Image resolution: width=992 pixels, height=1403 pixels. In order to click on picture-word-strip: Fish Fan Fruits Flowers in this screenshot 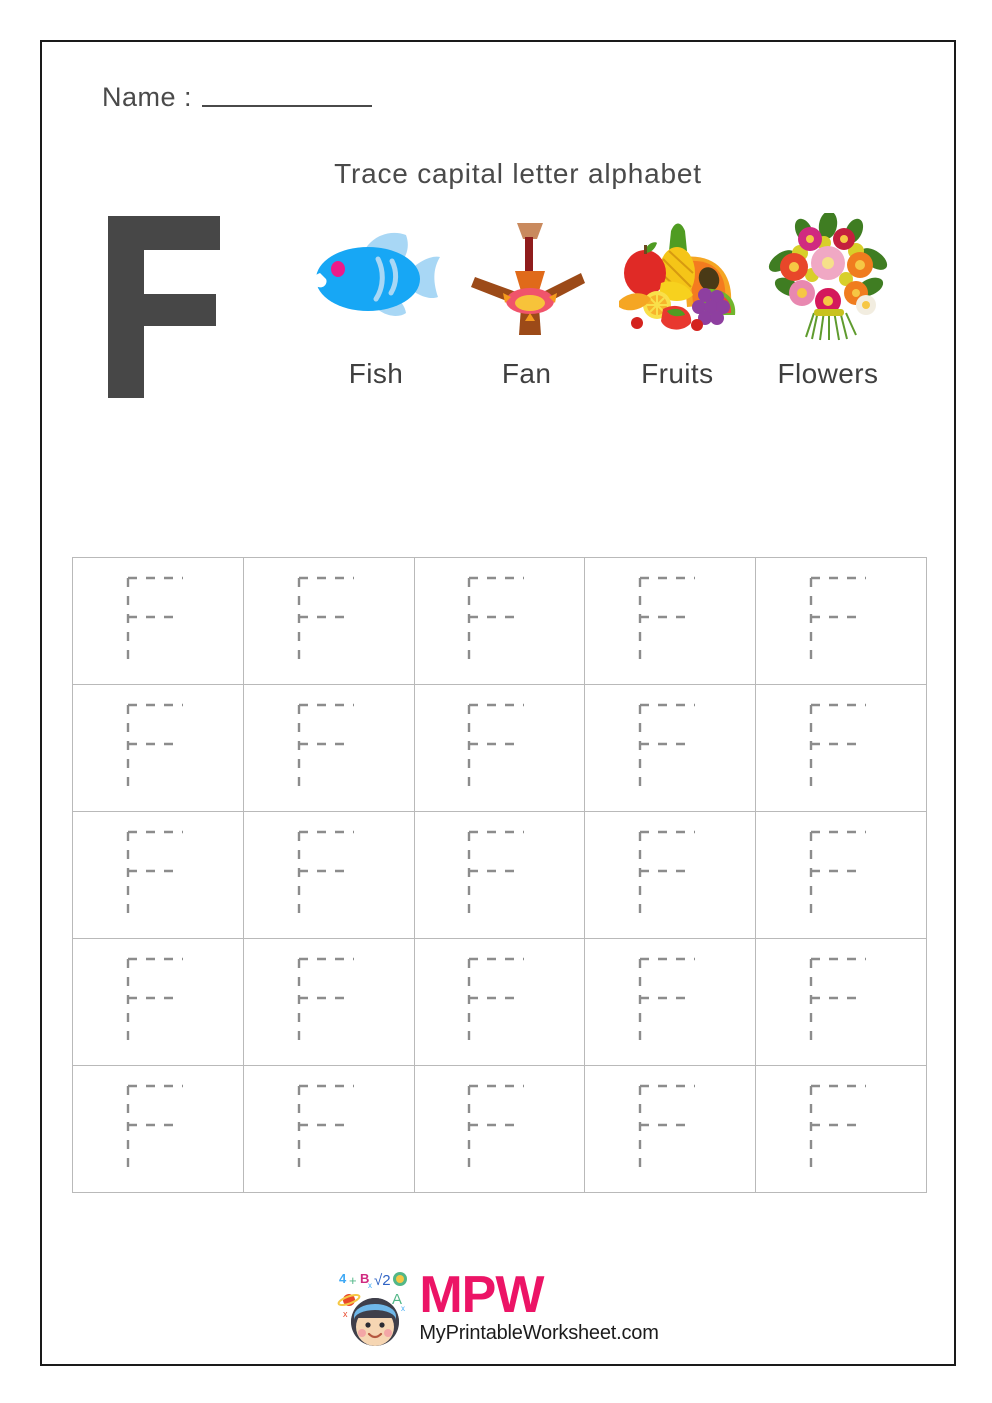, I will do `click(602, 300)`.